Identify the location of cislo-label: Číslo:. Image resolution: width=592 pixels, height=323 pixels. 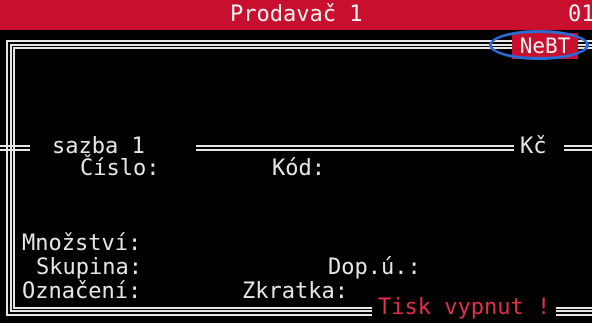
(120, 168).